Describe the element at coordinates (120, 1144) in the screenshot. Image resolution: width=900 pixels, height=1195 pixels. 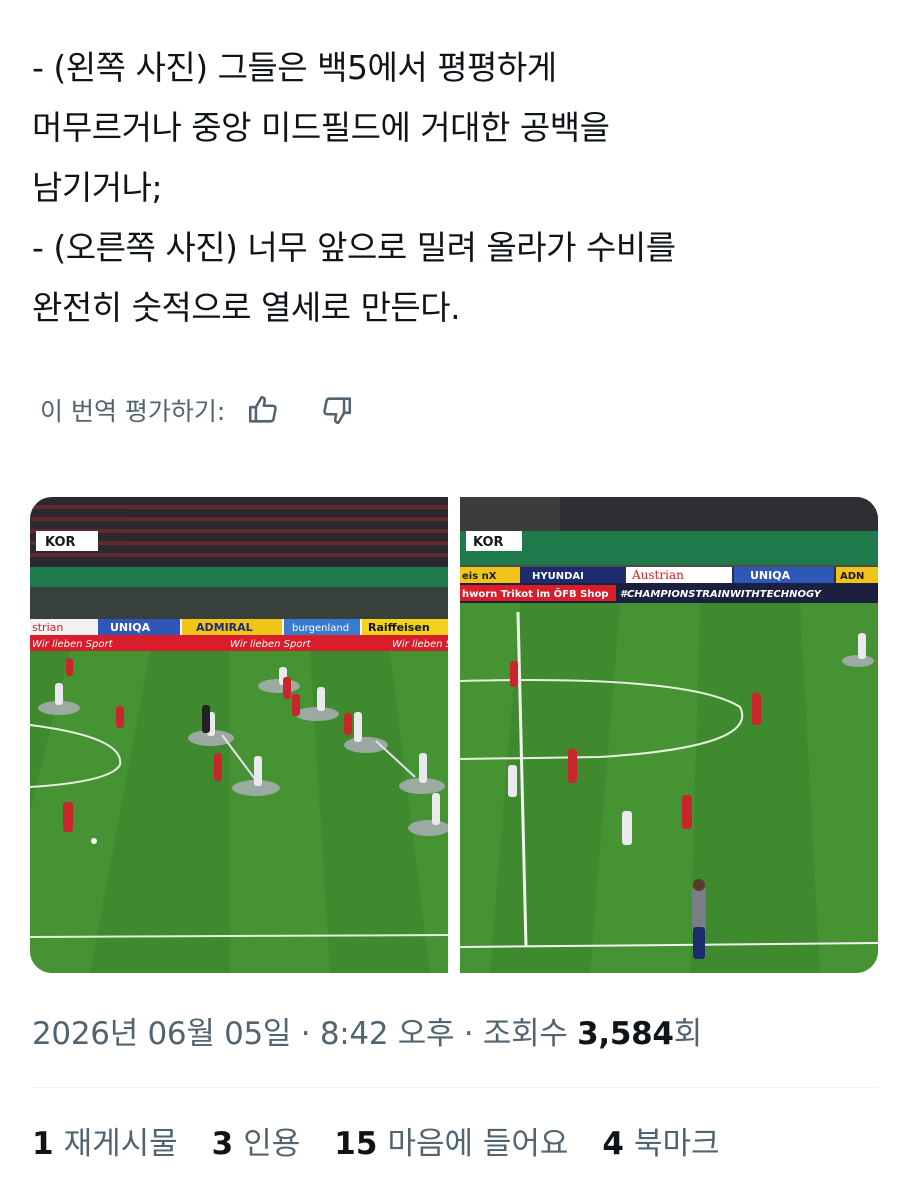
I see `reposts-label: 재게시물` at that location.